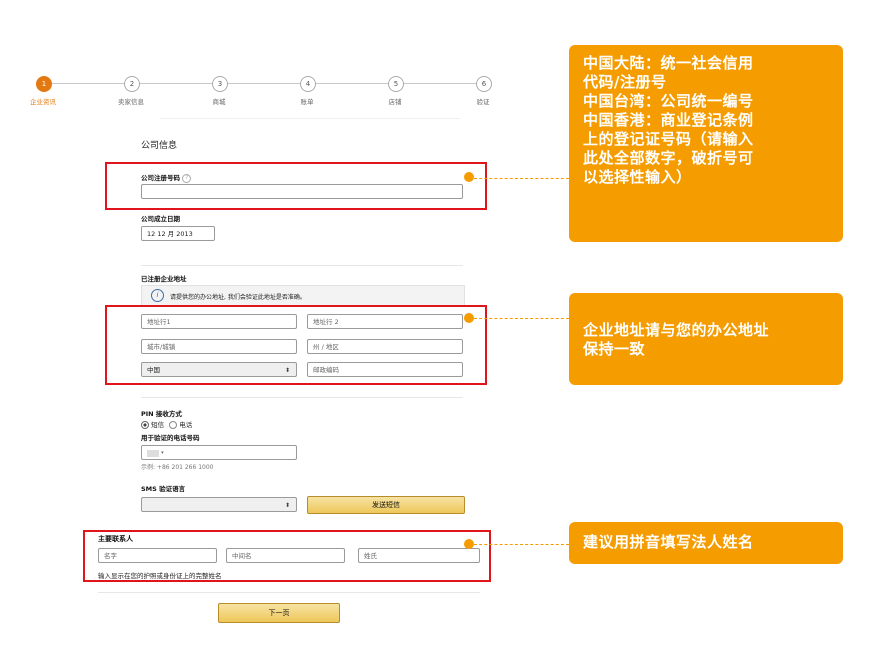 The width and height of the screenshot is (880, 655). I want to click on step-4-label: 账单, so click(307, 102).